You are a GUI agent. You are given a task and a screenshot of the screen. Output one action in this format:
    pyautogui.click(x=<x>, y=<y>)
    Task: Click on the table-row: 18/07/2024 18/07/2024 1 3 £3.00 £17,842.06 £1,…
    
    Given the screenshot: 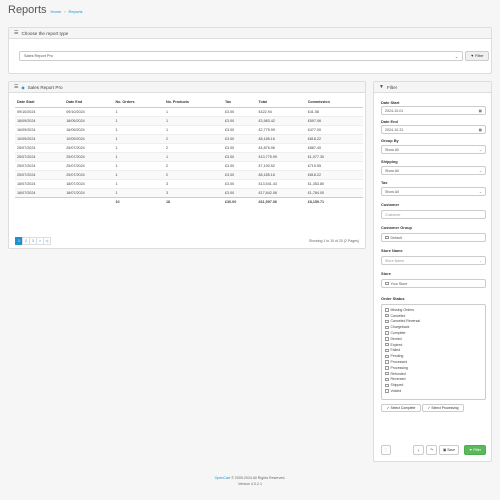 What is the action you would take?
    pyautogui.click(x=189, y=192)
    